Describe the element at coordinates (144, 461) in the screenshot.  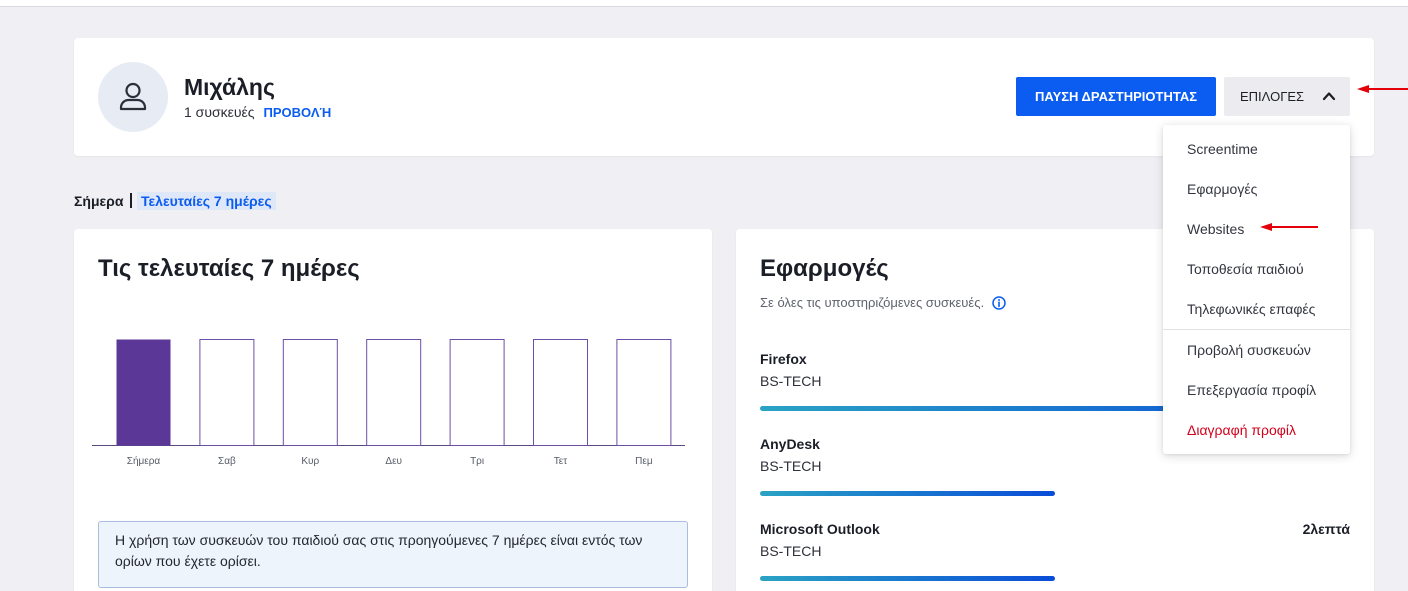
I see `chart-label-0: Σήμερα` at that location.